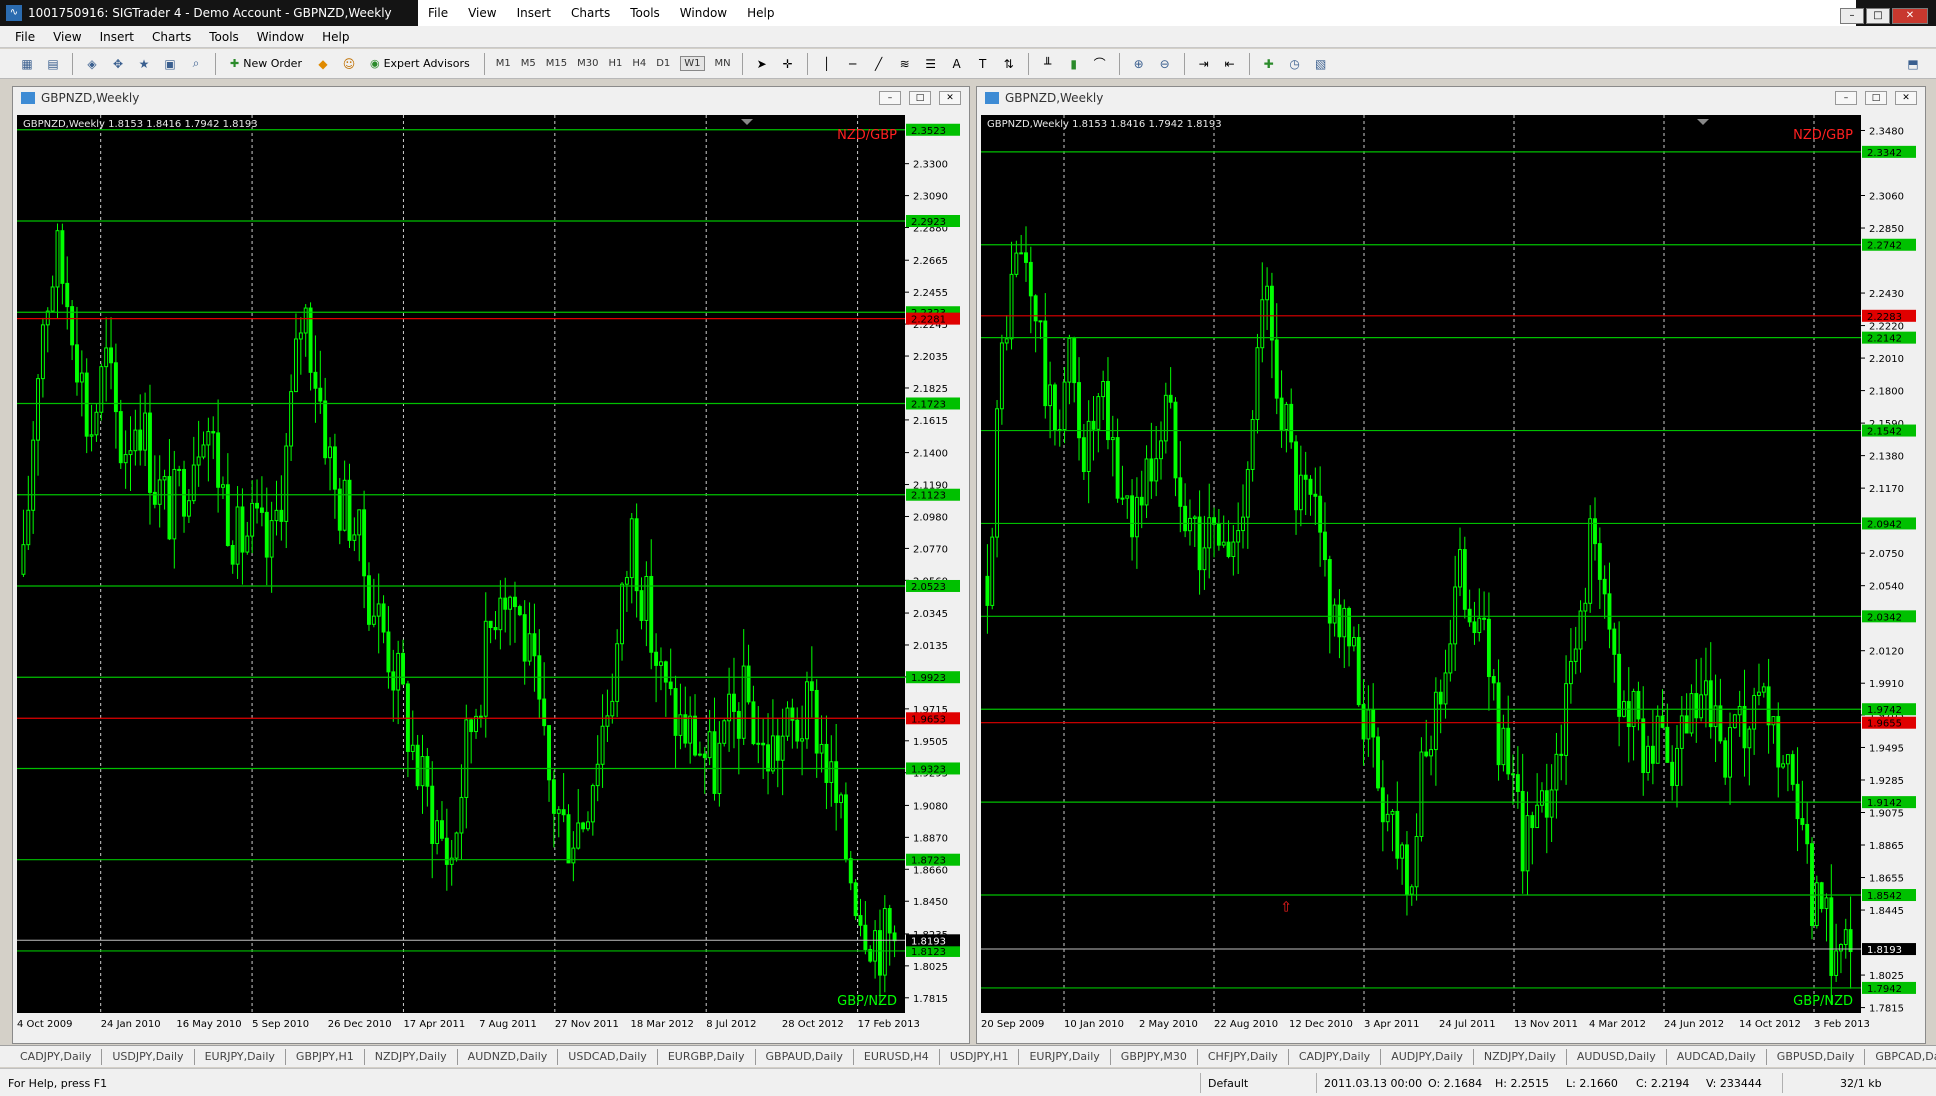 The height and width of the screenshot is (1096, 1936). I want to click on candlestick-icon: ▮, so click(1074, 64).